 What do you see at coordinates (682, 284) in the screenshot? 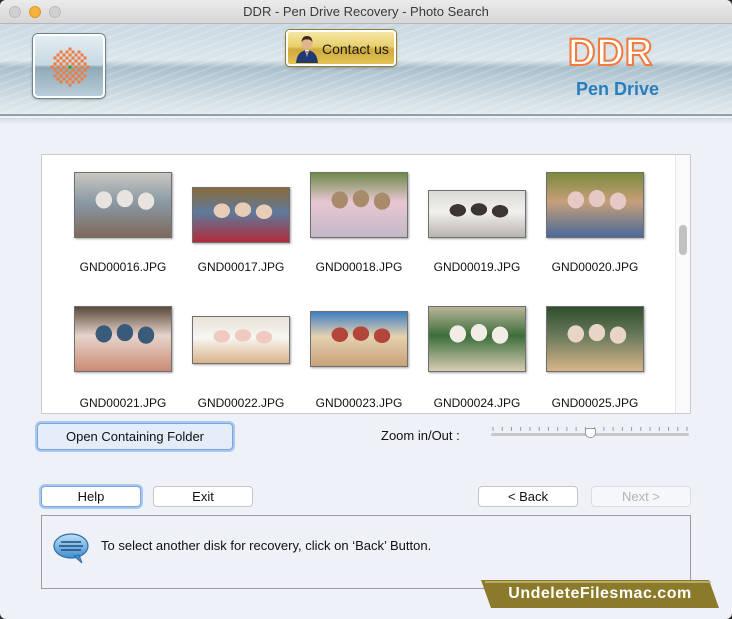
I see `gallery-scrollbar` at bounding box center [682, 284].